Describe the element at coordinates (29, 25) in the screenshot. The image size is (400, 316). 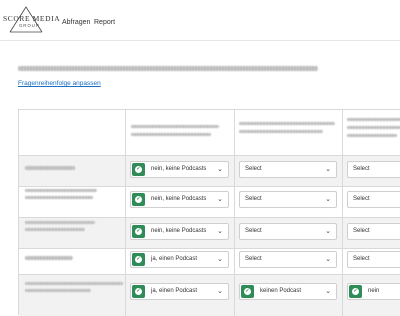
I see `brand-sub: GROUP` at that location.